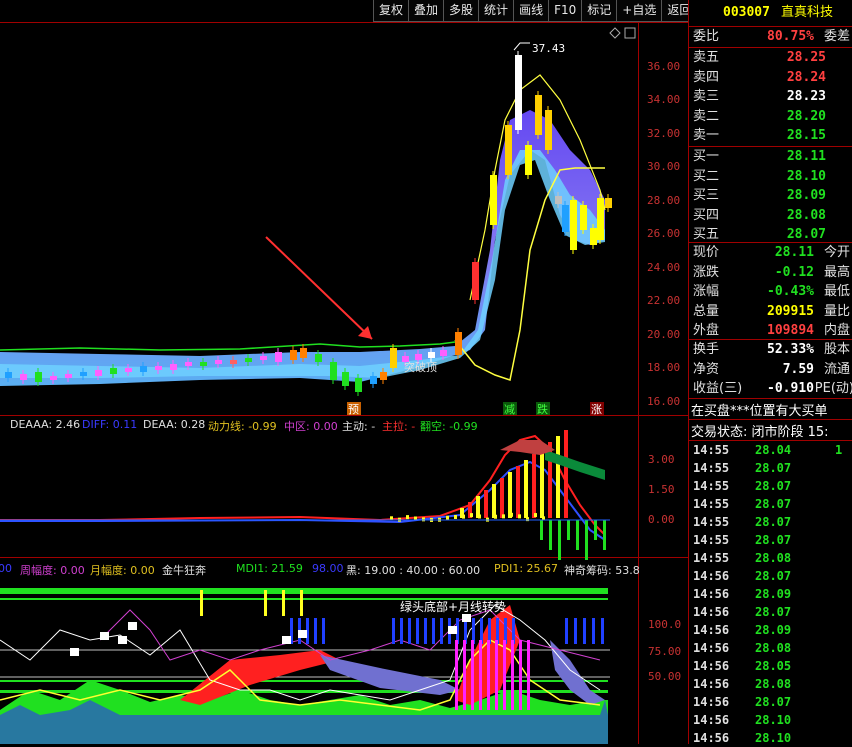 Image resolution: width=852 pixels, height=747 pixels. What do you see at coordinates (663, 401) in the screenshot?
I see `price-axis-label: 16.00` at bounding box center [663, 401].